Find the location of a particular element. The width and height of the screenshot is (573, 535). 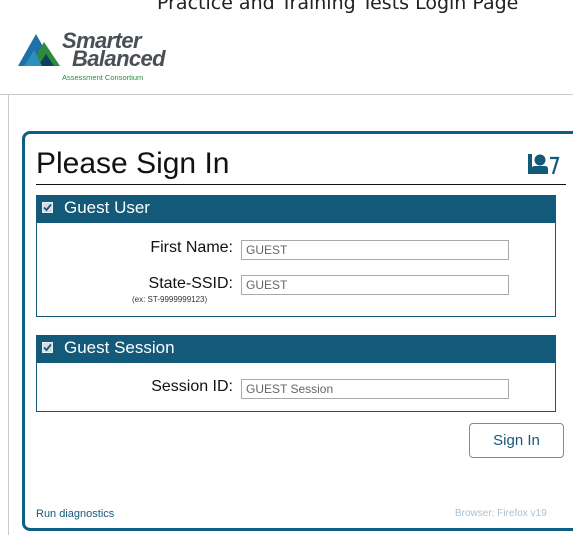

page-title: Please Sign In is located at coordinates (133, 163).